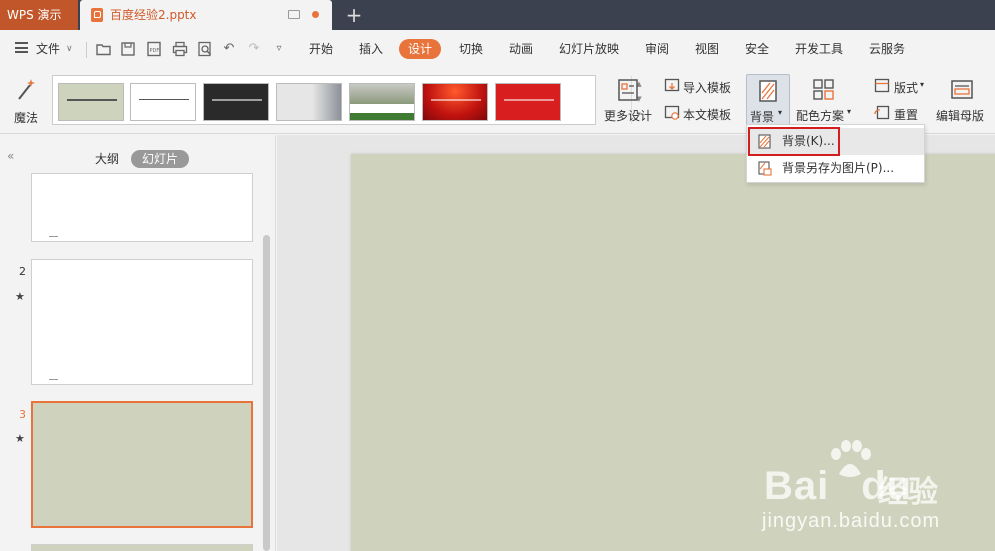 The width and height of the screenshot is (995, 551). Describe the element at coordinates (128, 49) in the screenshot. I see `save-icon` at that location.